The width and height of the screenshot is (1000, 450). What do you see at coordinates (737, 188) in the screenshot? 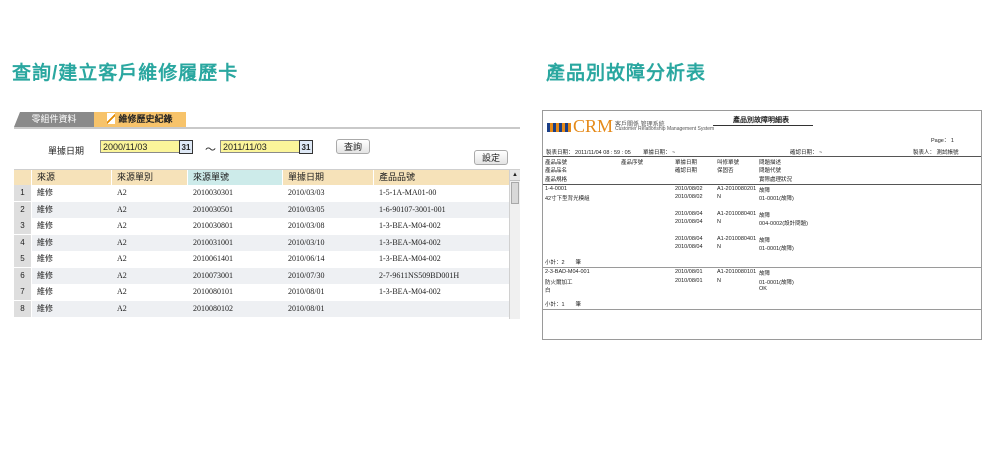
I see `report-cell: A1-2010080201` at bounding box center [737, 188].